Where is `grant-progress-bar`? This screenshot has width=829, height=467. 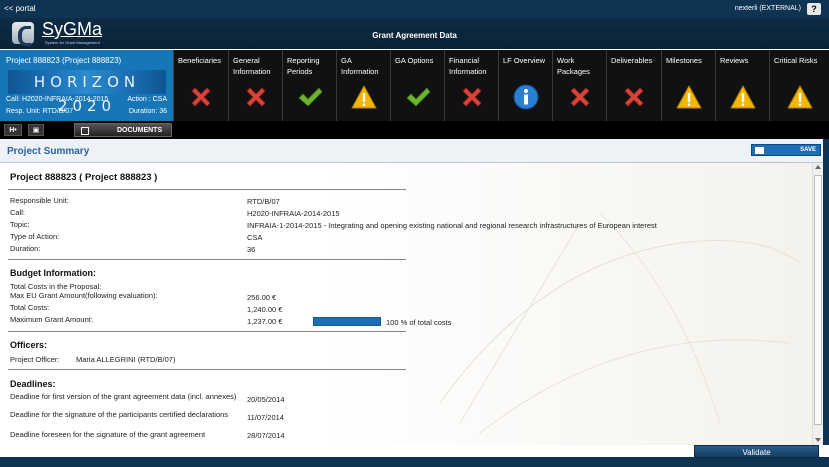
grant-progress-bar is located at coordinates (347, 321).